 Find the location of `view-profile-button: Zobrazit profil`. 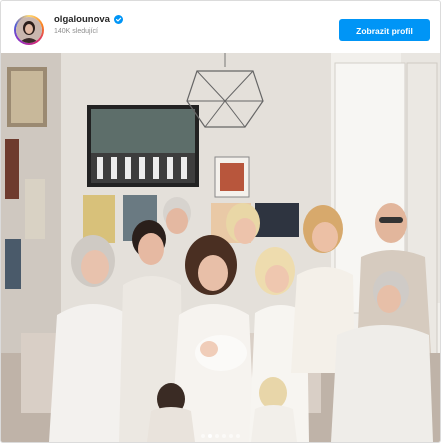

view-profile-button: Zobrazit profil is located at coordinates (384, 30).